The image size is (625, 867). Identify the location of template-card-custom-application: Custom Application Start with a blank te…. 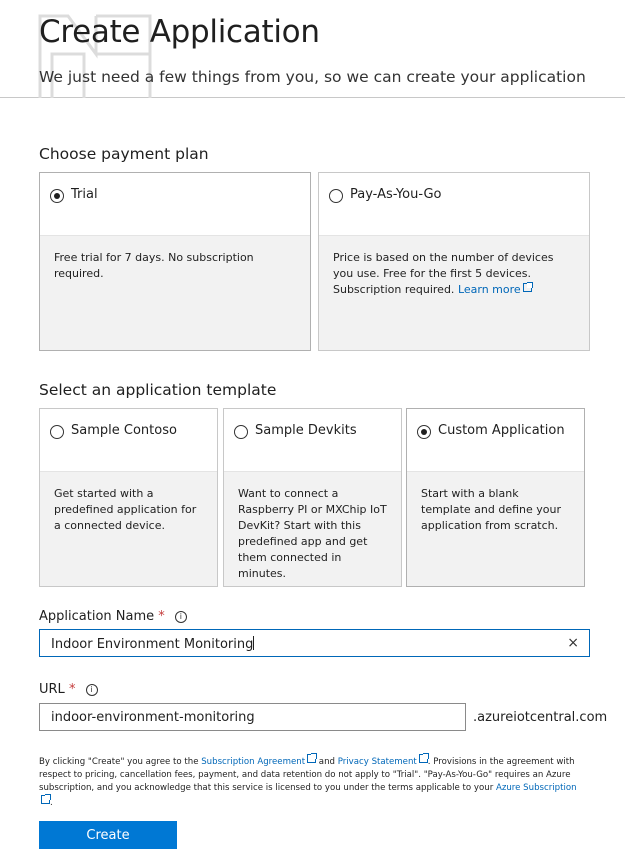
(495, 497).